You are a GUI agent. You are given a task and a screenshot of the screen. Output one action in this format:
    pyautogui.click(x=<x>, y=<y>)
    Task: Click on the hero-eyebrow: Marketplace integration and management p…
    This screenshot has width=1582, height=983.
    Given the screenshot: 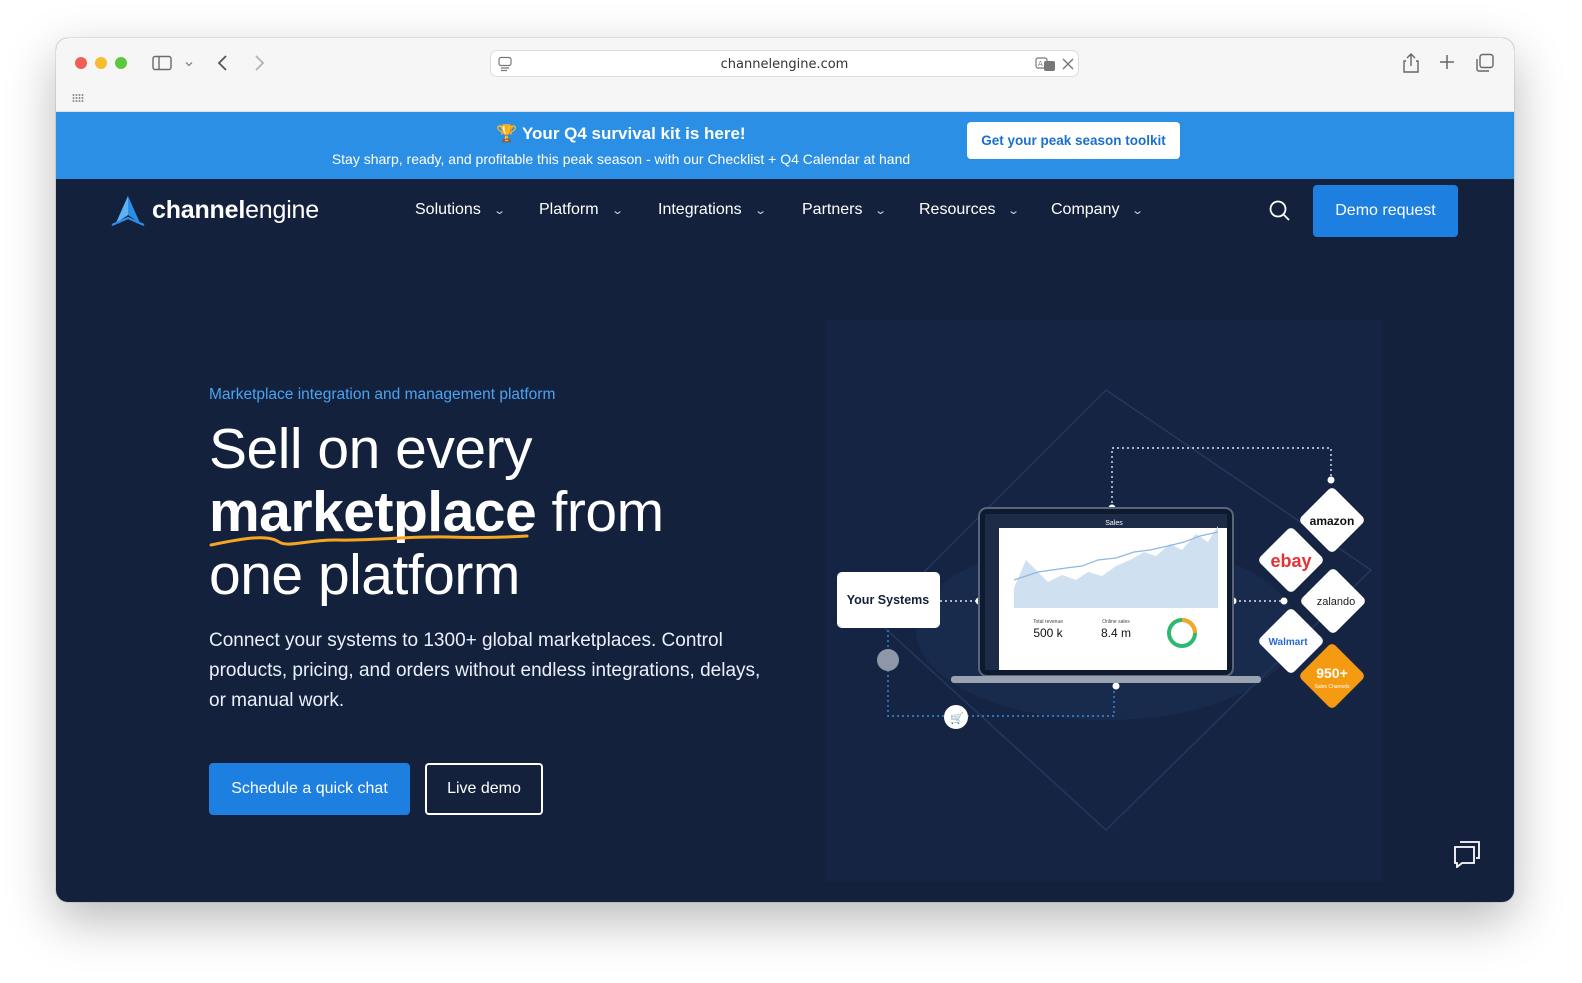 What is the action you would take?
    pyautogui.click(x=382, y=394)
    